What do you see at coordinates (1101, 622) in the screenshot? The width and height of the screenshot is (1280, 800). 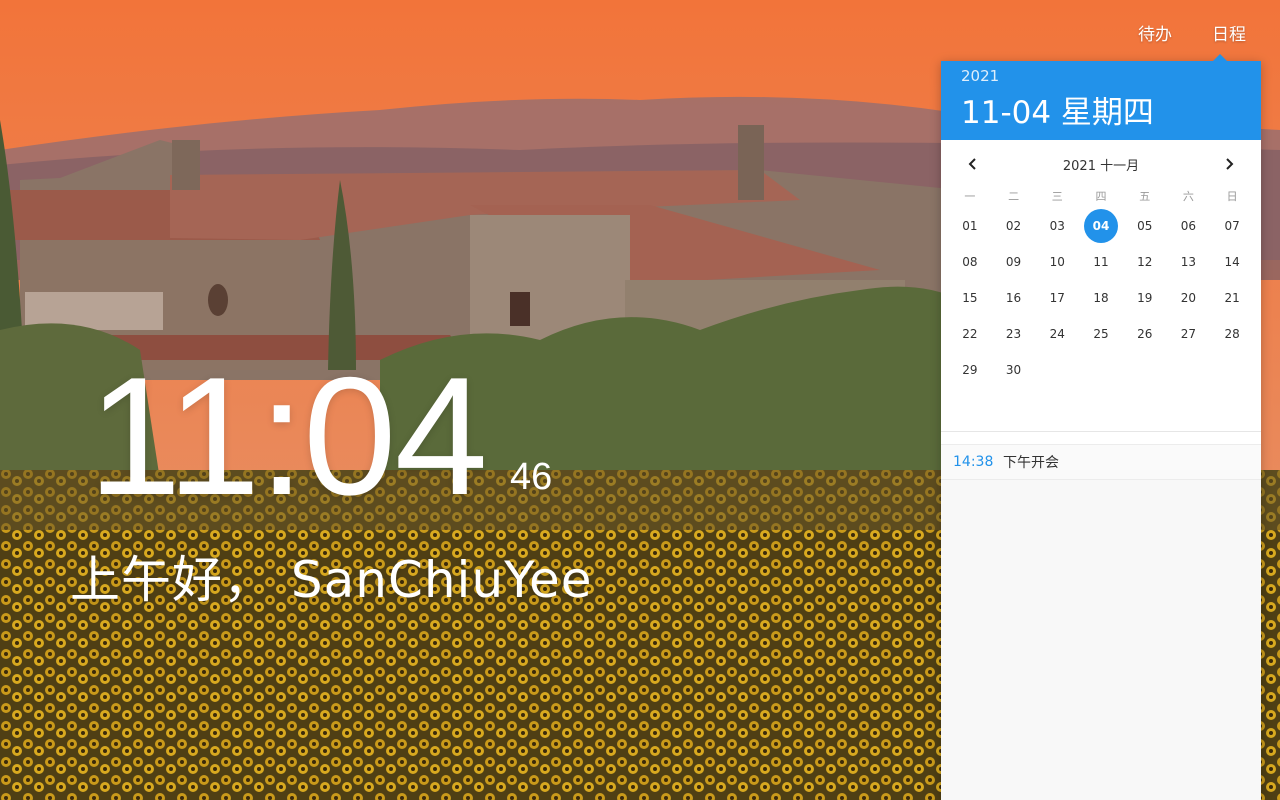 I see `events-list: 14:38 下午开会` at bounding box center [1101, 622].